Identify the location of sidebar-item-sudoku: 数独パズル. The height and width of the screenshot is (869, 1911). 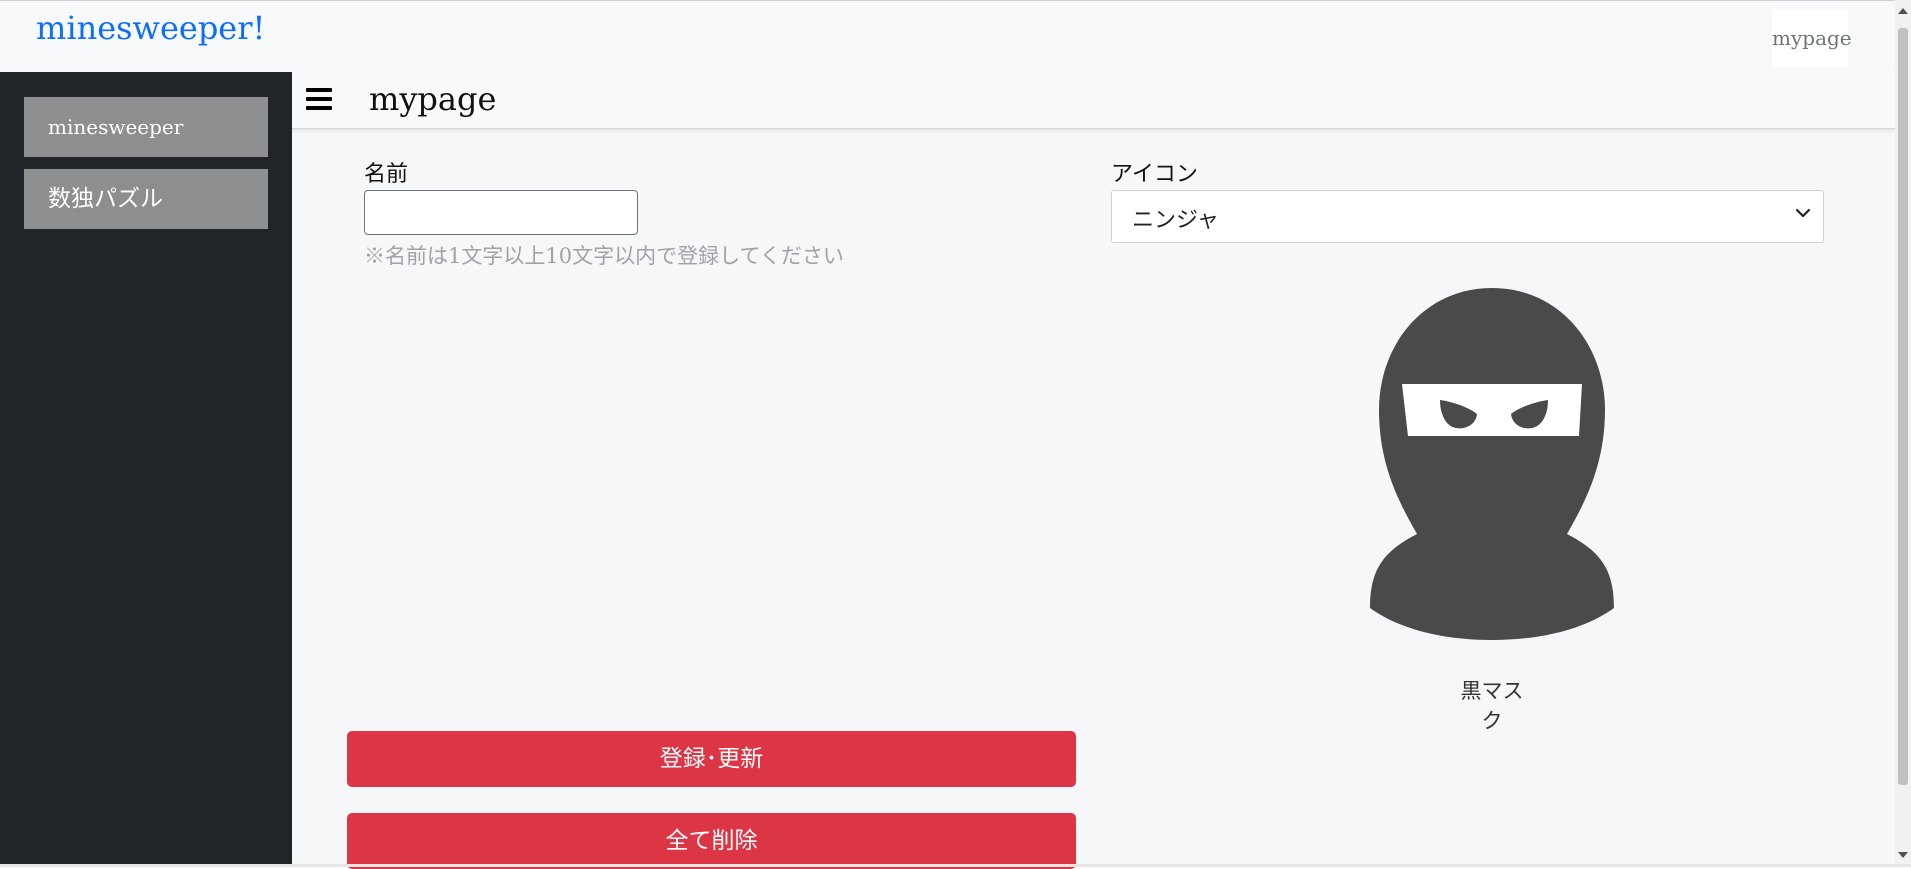
(146, 199).